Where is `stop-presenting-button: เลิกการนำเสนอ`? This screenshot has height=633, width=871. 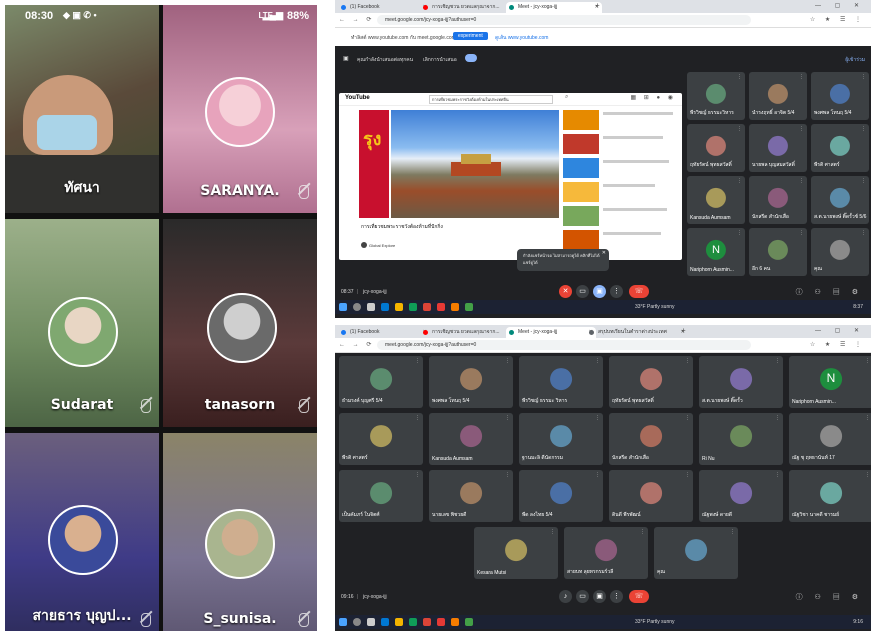 stop-presenting-button: เลิกการนำเสนอ is located at coordinates (440, 60).